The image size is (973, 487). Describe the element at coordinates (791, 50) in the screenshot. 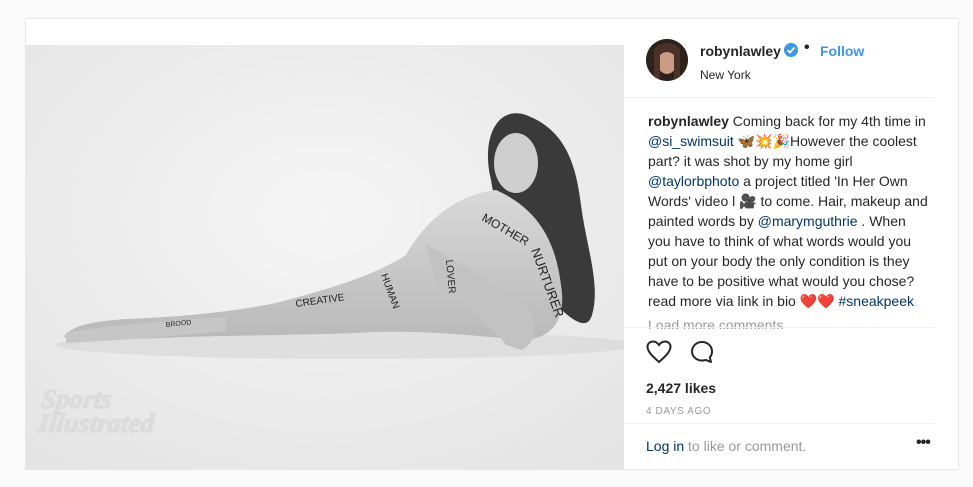

I see `verified-badge-icon` at that location.